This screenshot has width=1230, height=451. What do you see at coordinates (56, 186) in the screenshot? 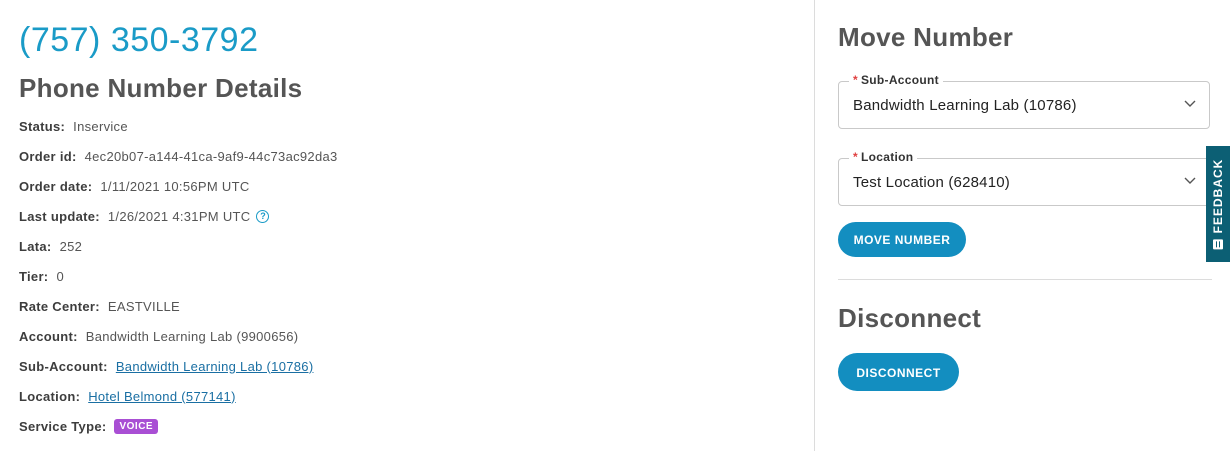
I see `detail-label: Order date:` at bounding box center [56, 186].